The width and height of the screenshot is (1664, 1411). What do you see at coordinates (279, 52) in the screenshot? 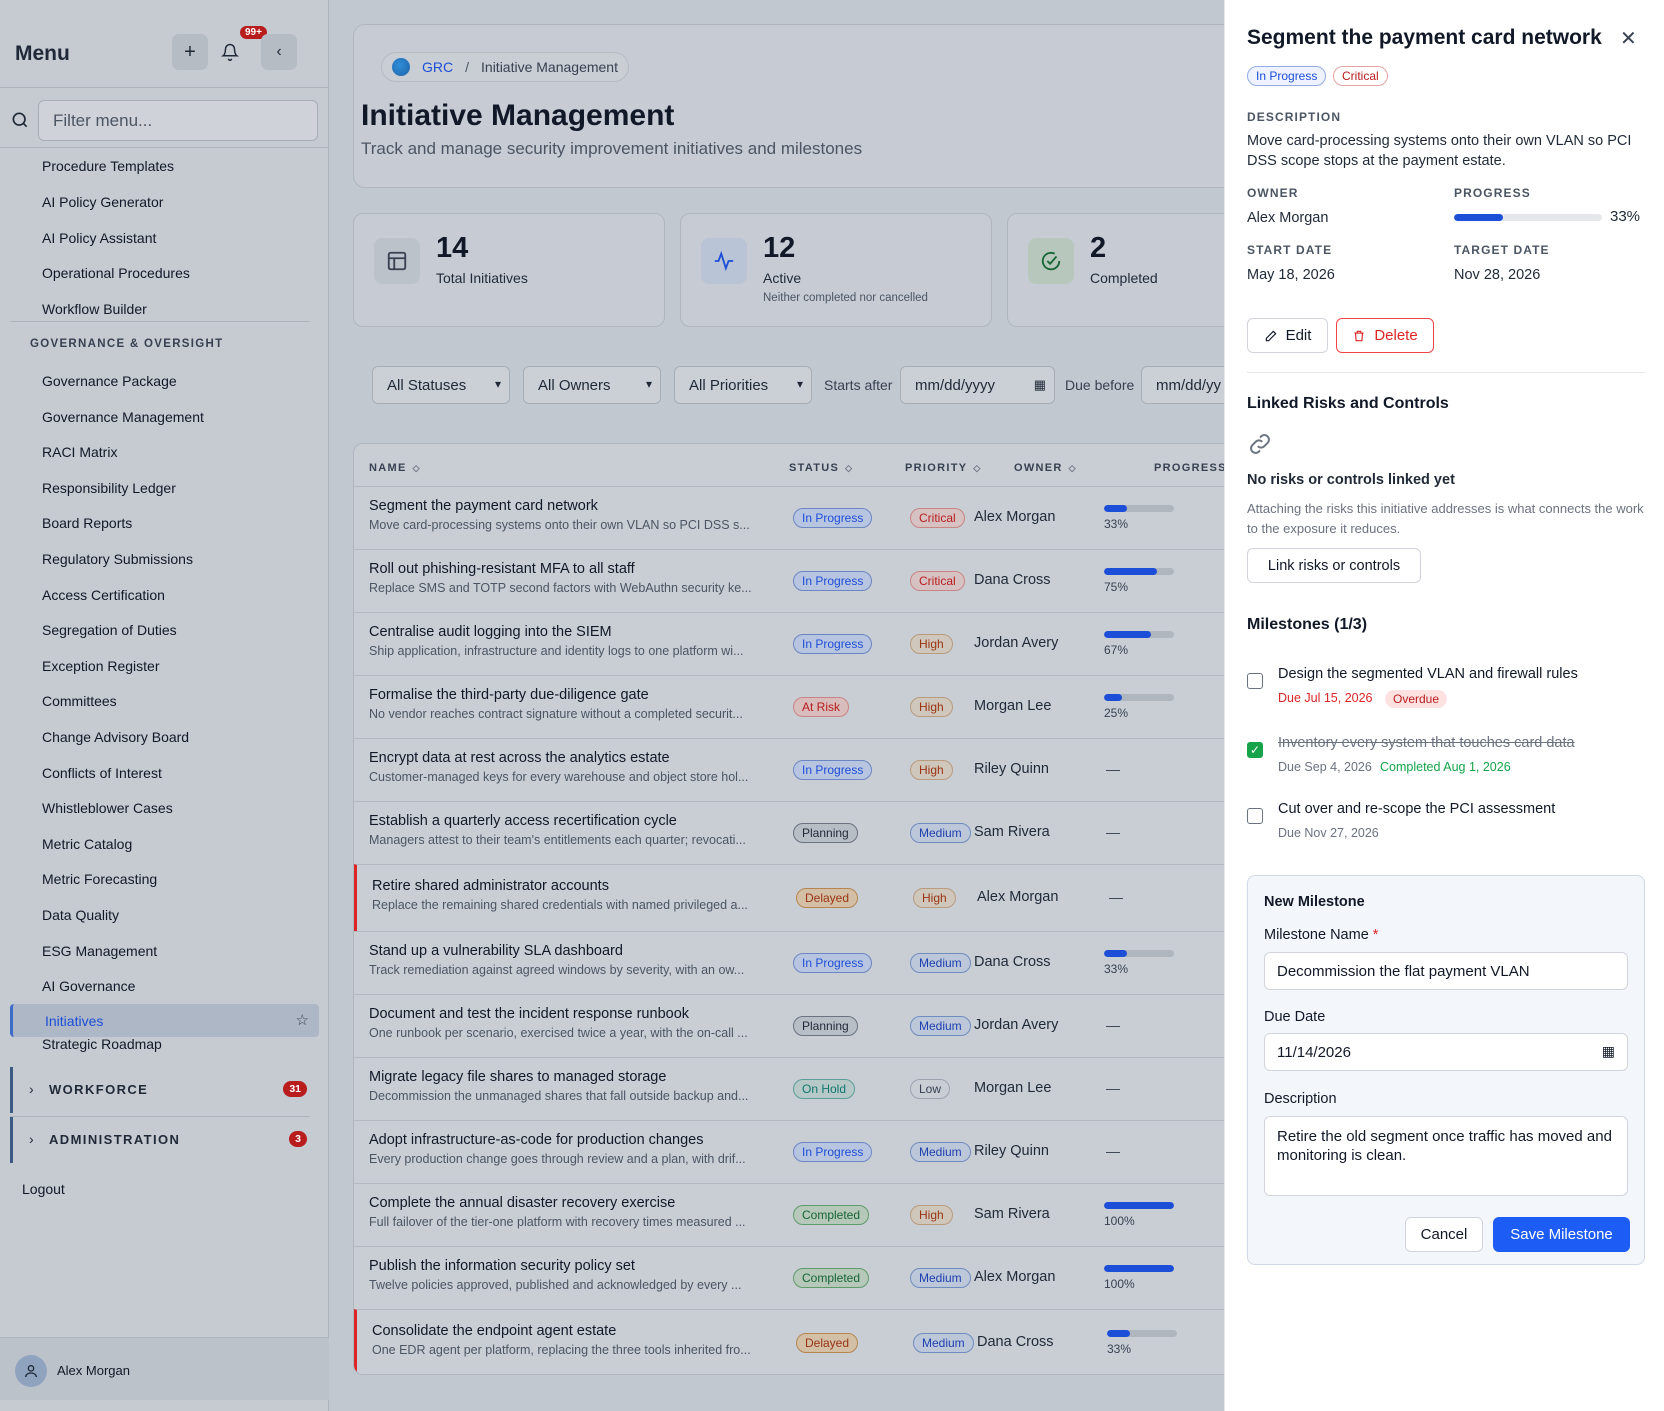
I see `collapse-sidebar-button: ‹` at bounding box center [279, 52].